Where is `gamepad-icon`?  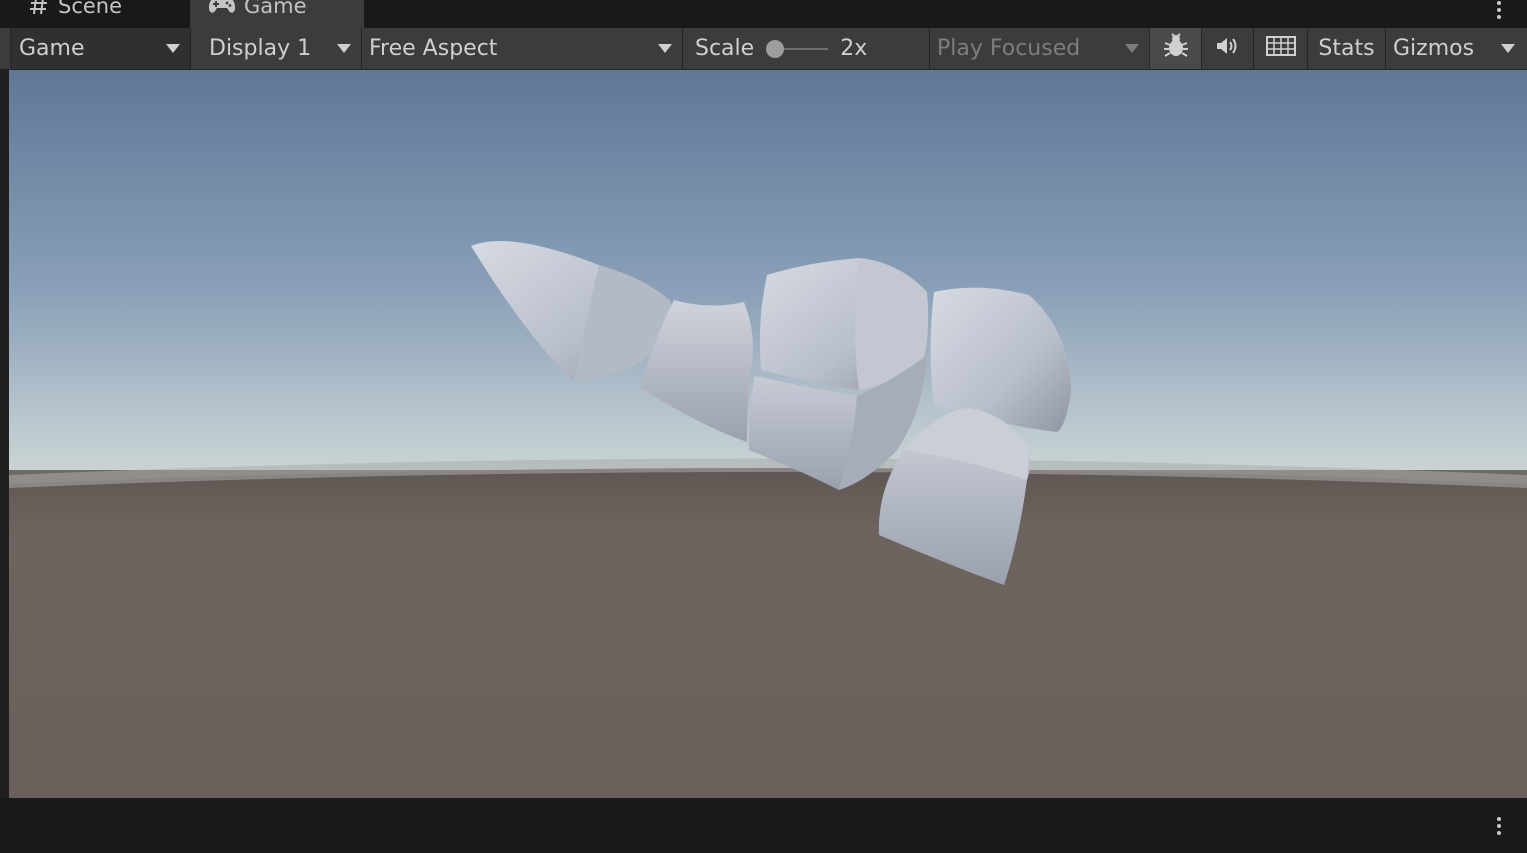
gamepad-icon is located at coordinates (222, 8).